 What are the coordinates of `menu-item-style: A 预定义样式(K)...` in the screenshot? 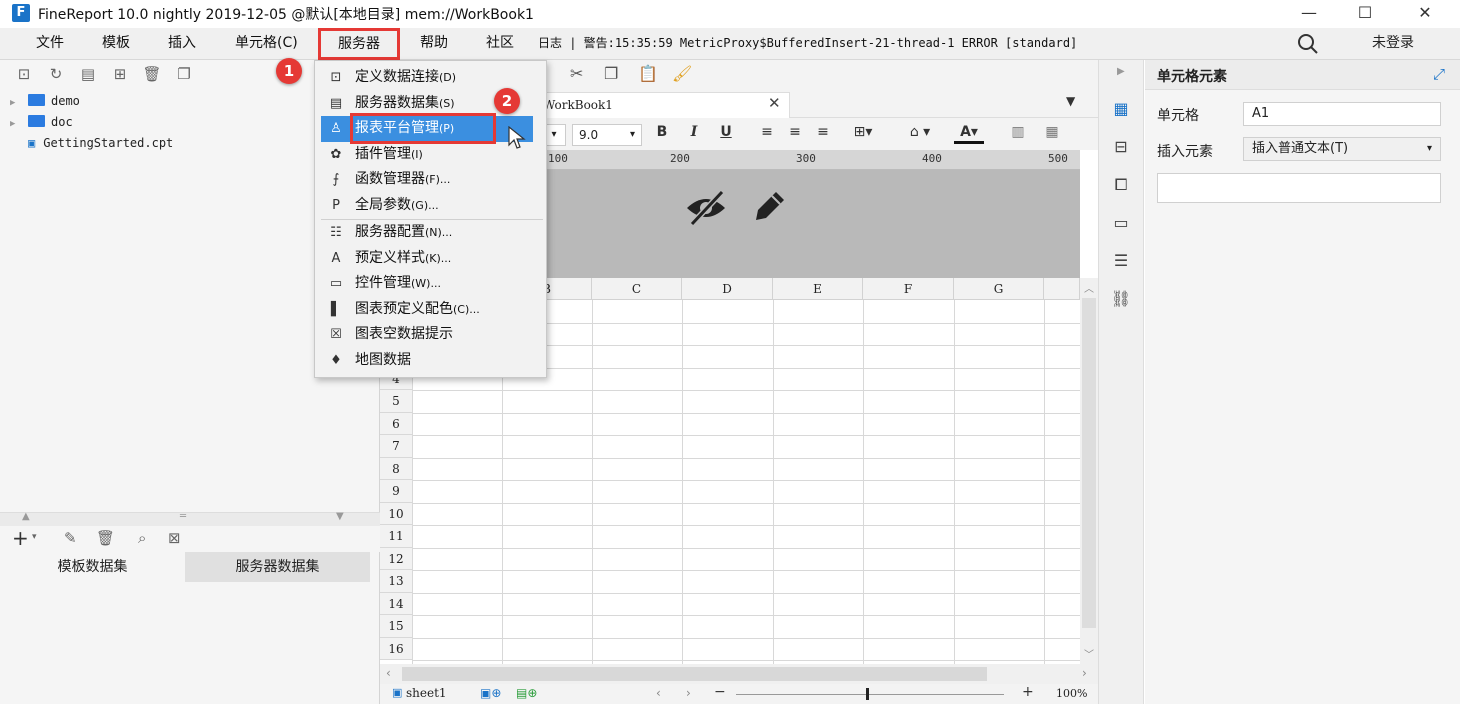 It's located at (432, 259).